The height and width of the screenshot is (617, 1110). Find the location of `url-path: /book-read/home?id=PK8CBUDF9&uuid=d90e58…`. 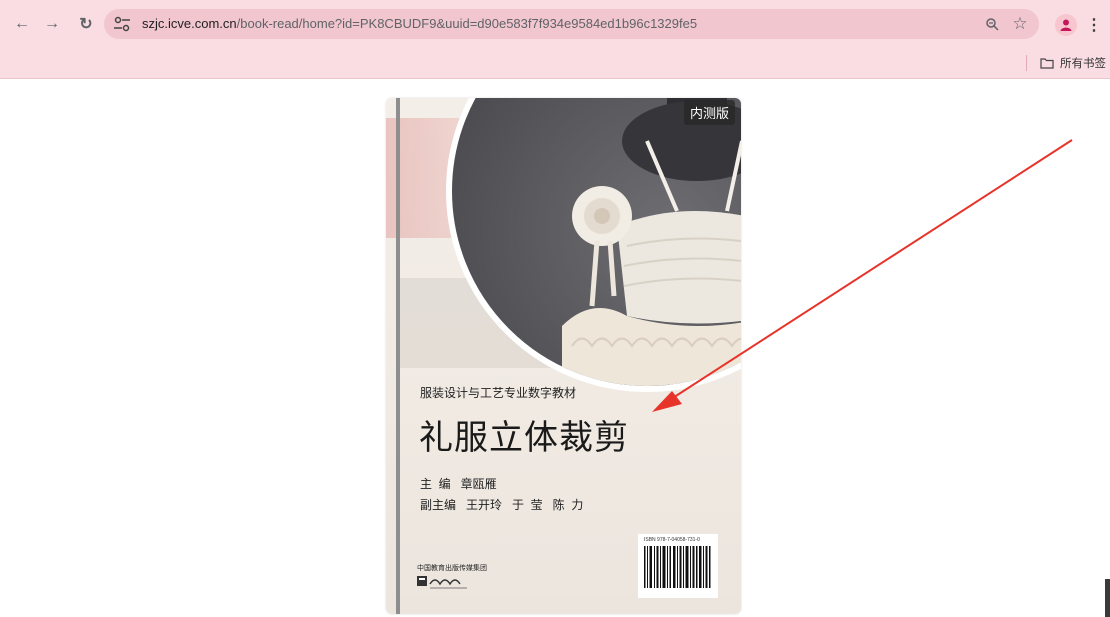

url-path: /book-read/home?id=PK8CBUDF9&uuid=d90e58… is located at coordinates (467, 23).